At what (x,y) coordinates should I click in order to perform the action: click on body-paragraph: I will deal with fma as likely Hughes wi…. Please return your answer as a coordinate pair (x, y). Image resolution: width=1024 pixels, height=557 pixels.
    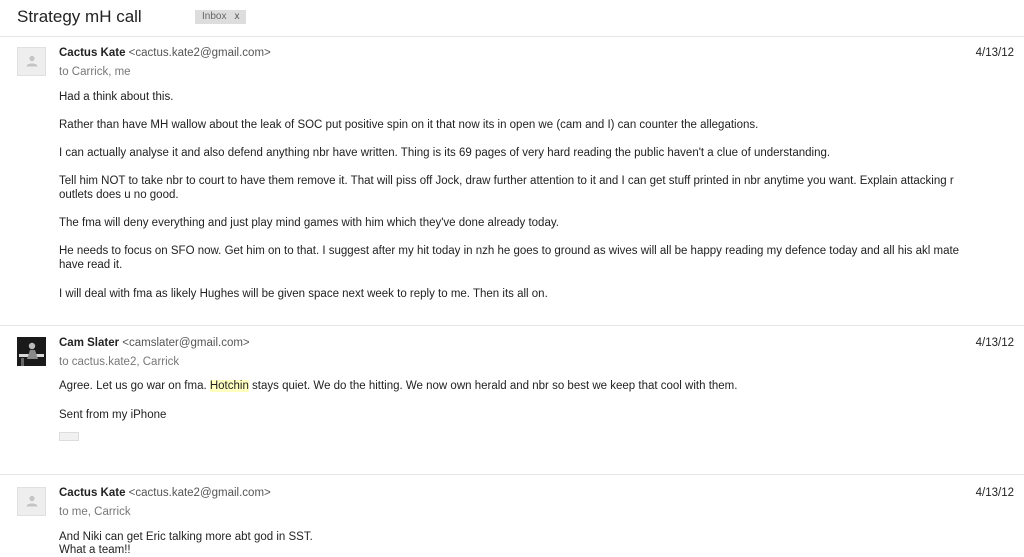
    Looking at the image, I should click on (303, 294).